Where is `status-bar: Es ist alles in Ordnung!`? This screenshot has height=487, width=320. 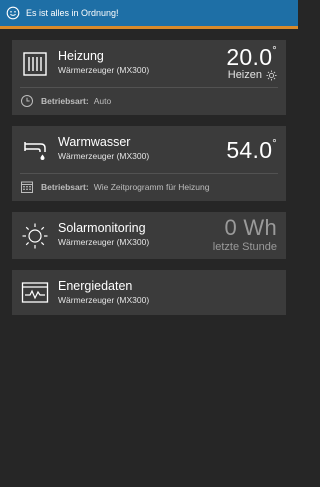 status-bar: Es ist alles in Ordnung! is located at coordinates (149, 14).